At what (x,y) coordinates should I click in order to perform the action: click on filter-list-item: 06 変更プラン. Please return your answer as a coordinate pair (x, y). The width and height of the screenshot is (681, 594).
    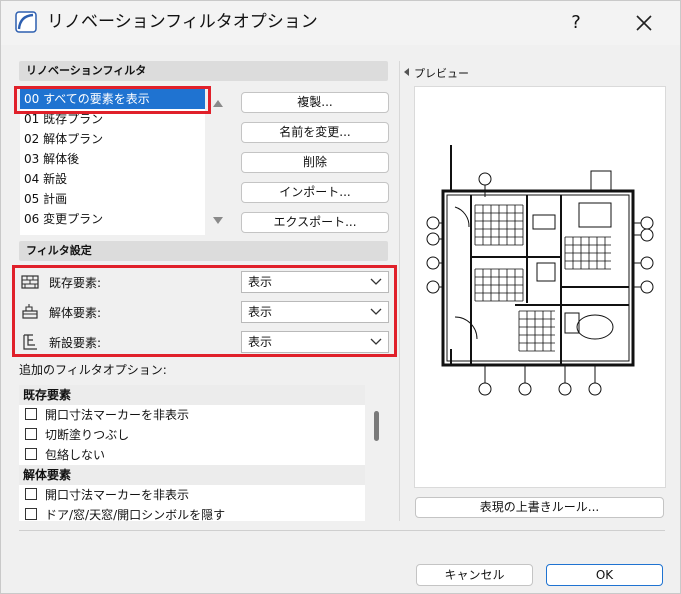
    Looking at the image, I should click on (112, 219).